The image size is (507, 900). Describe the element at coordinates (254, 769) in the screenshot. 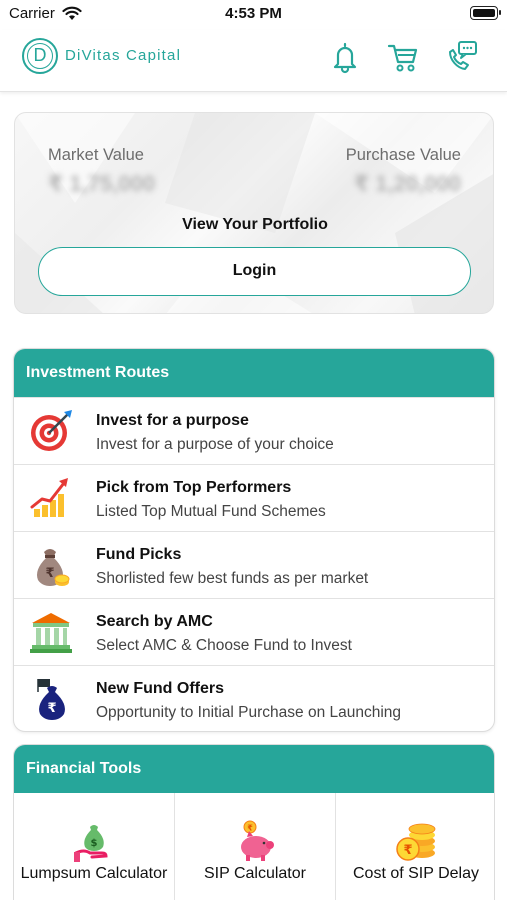

I see `financial-tools-title: Financial Tools` at that location.